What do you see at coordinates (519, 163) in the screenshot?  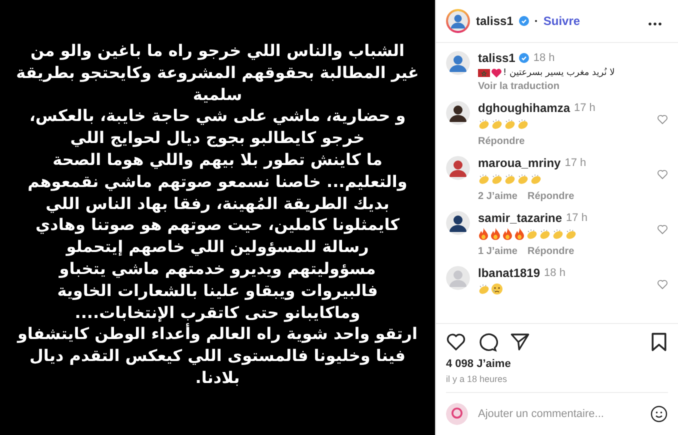 I see `username: maroua_mriny` at bounding box center [519, 163].